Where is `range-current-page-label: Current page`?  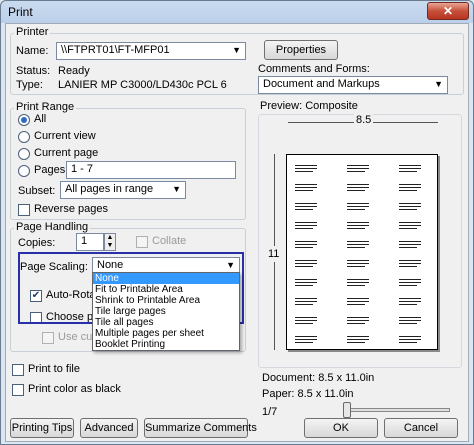
range-current-page-label: Current page is located at coordinates (66, 153).